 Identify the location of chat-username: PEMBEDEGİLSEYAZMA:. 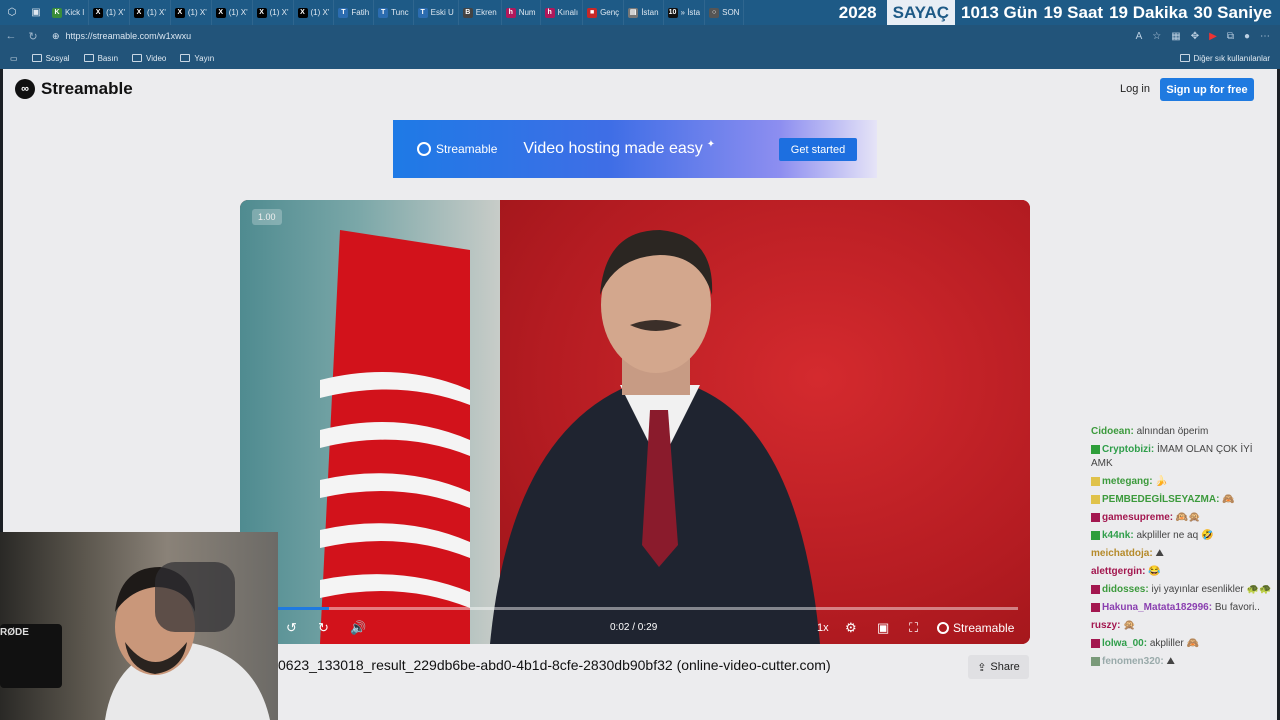
(1161, 499).